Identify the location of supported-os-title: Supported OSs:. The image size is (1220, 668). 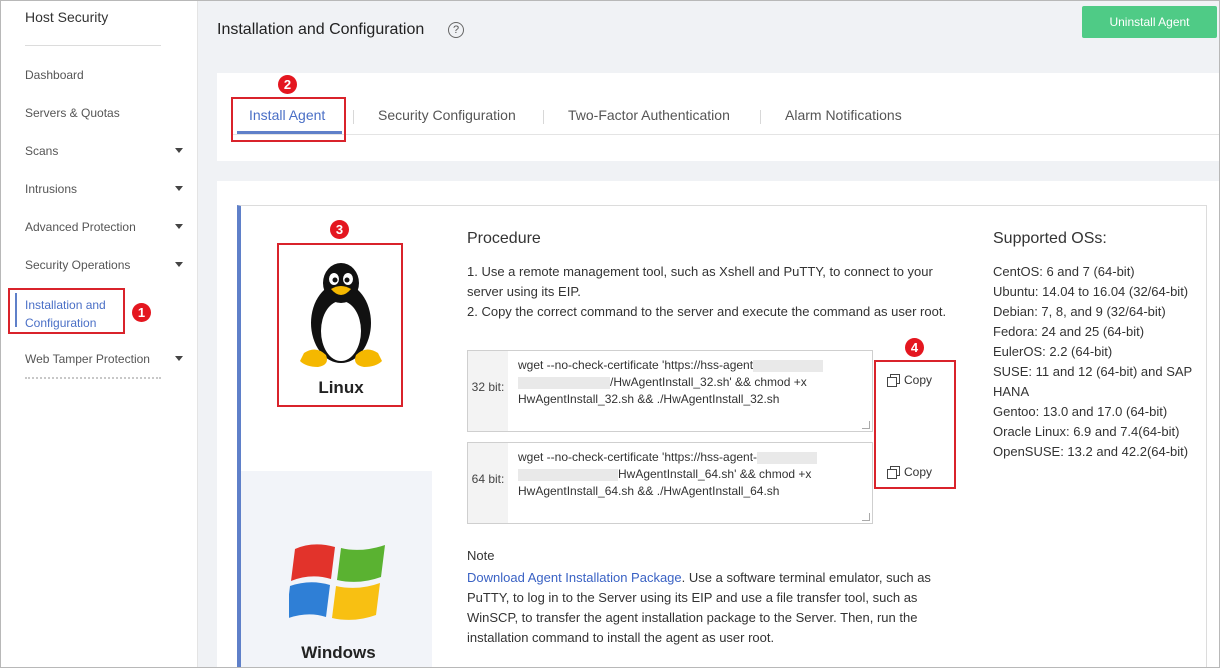
(1050, 238).